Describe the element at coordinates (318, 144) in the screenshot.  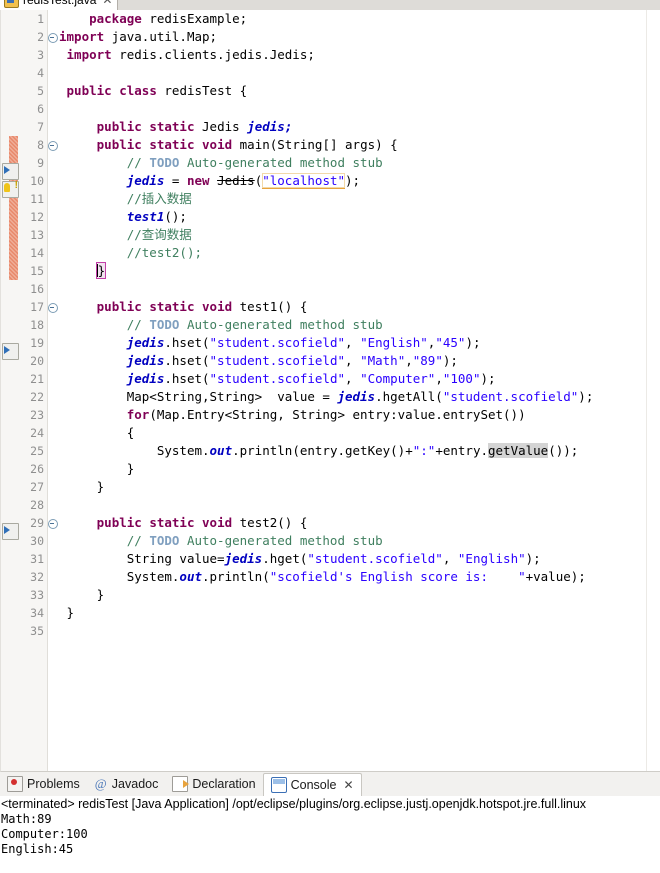
I see `token-method-signature: main(String[] args) {` at that location.